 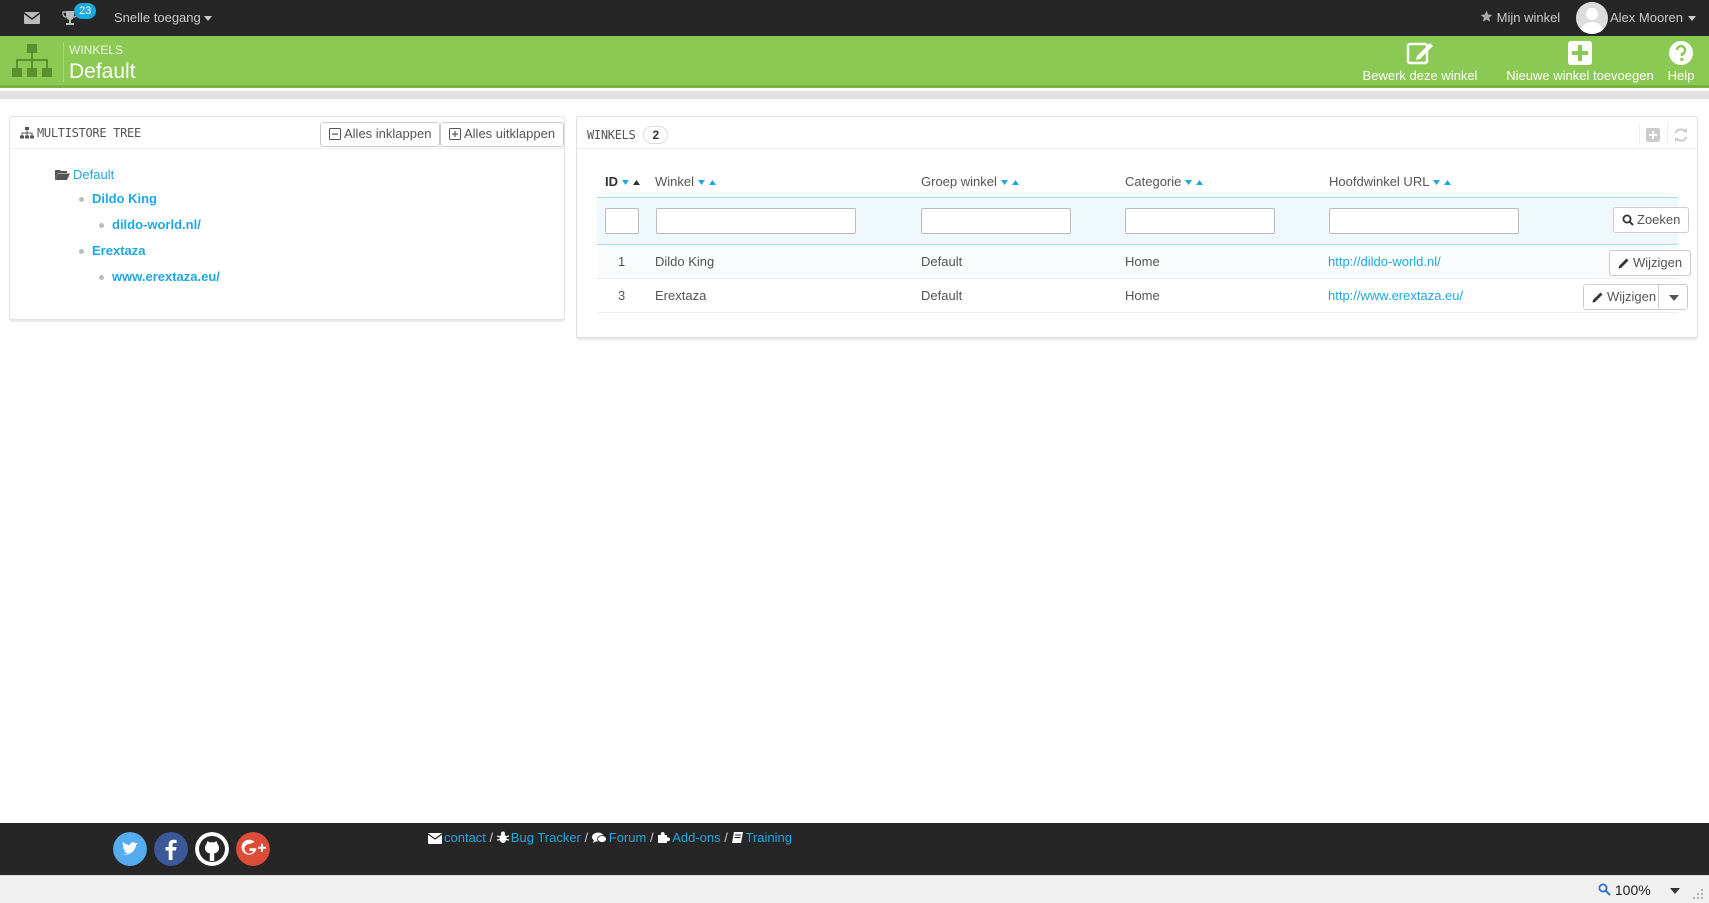 What do you see at coordinates (756, 221) in the screenshot?
I see `filter-store-input` at bounding box center [756, 221].